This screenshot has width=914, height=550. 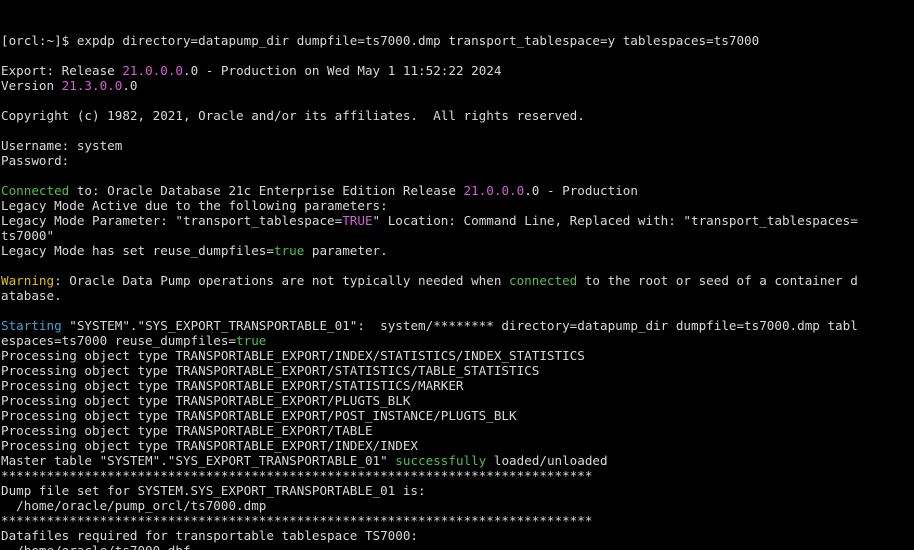 I want to click on terminal-line: /home/oracle/ts7000.dbf, so click(x=457, y=546).